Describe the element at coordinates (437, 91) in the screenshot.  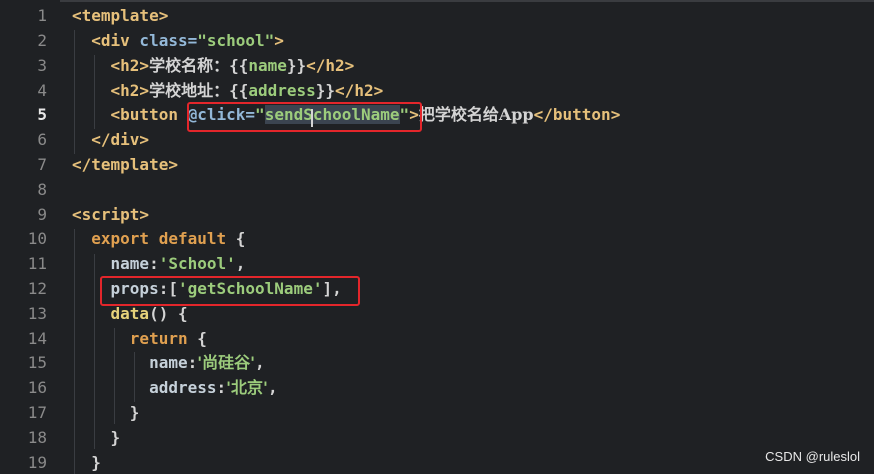
I see `code-line: 4 <h2>学校地址：{{address}}</h2>` at that location.